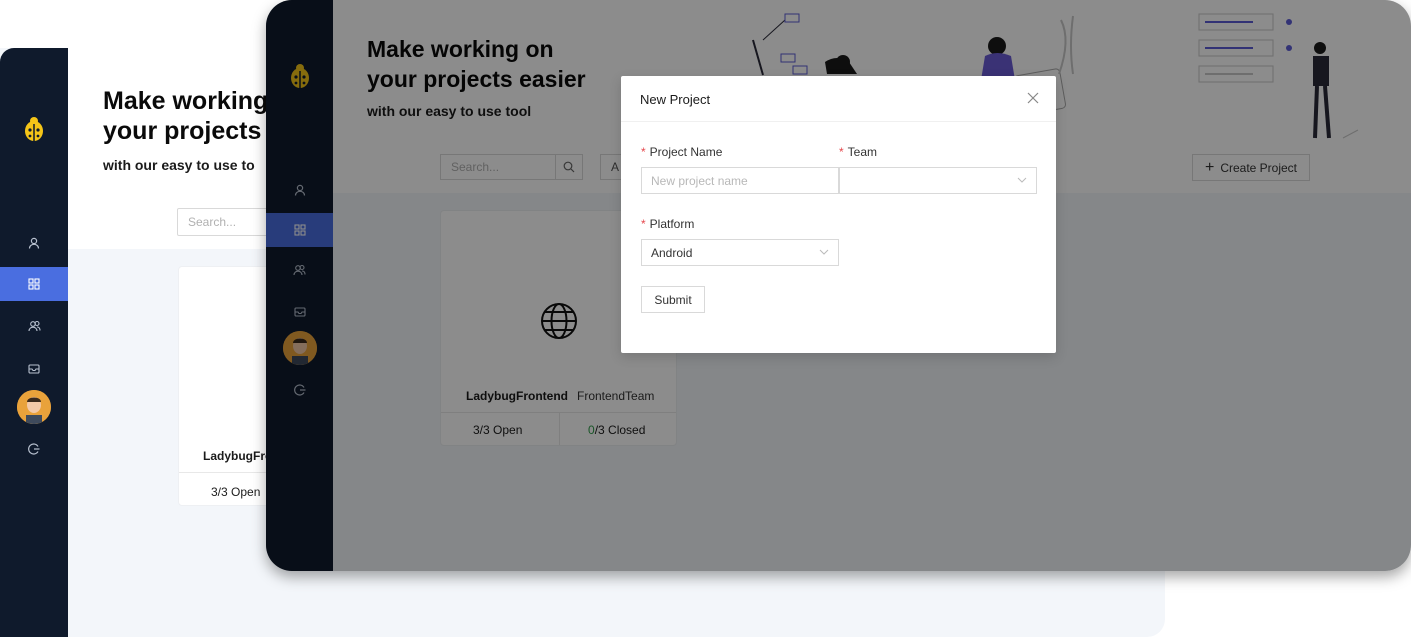  Describe the element at coordinates (34, 368) in the screenshot. I see `inbox-icon` at that location.